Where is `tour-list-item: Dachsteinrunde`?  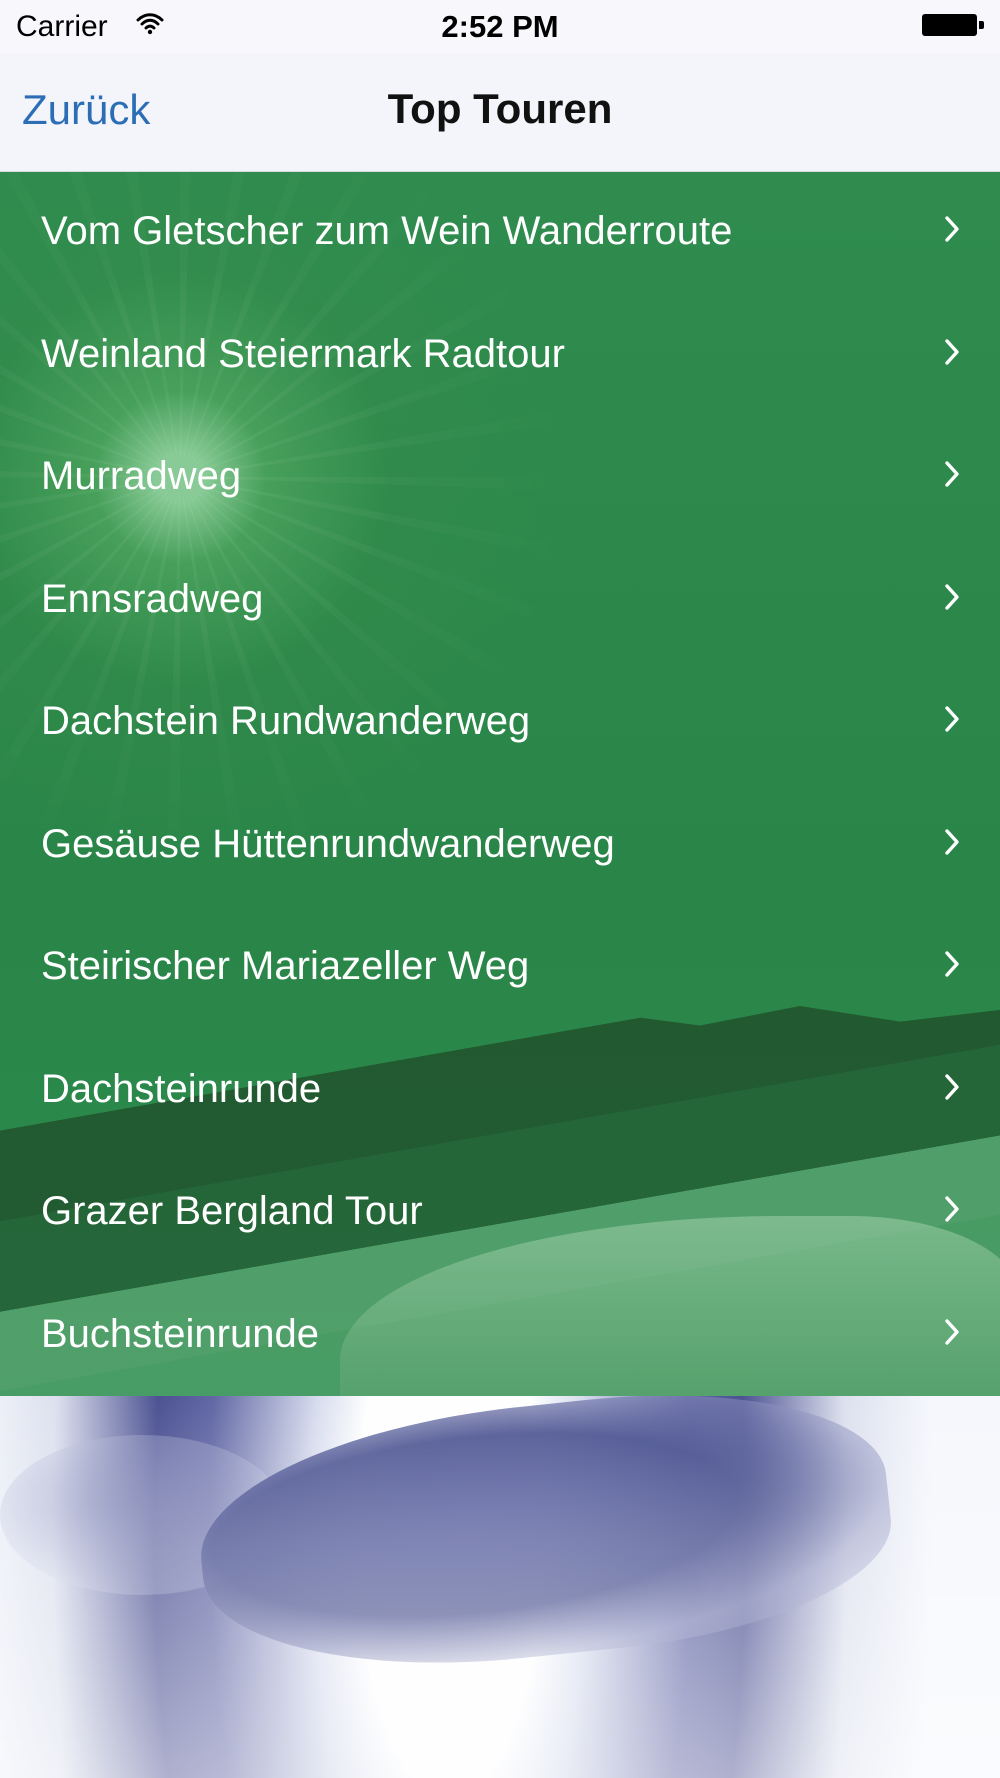 tour-list-item: Dachsteinrunde is located at coordinates (500, 1090).